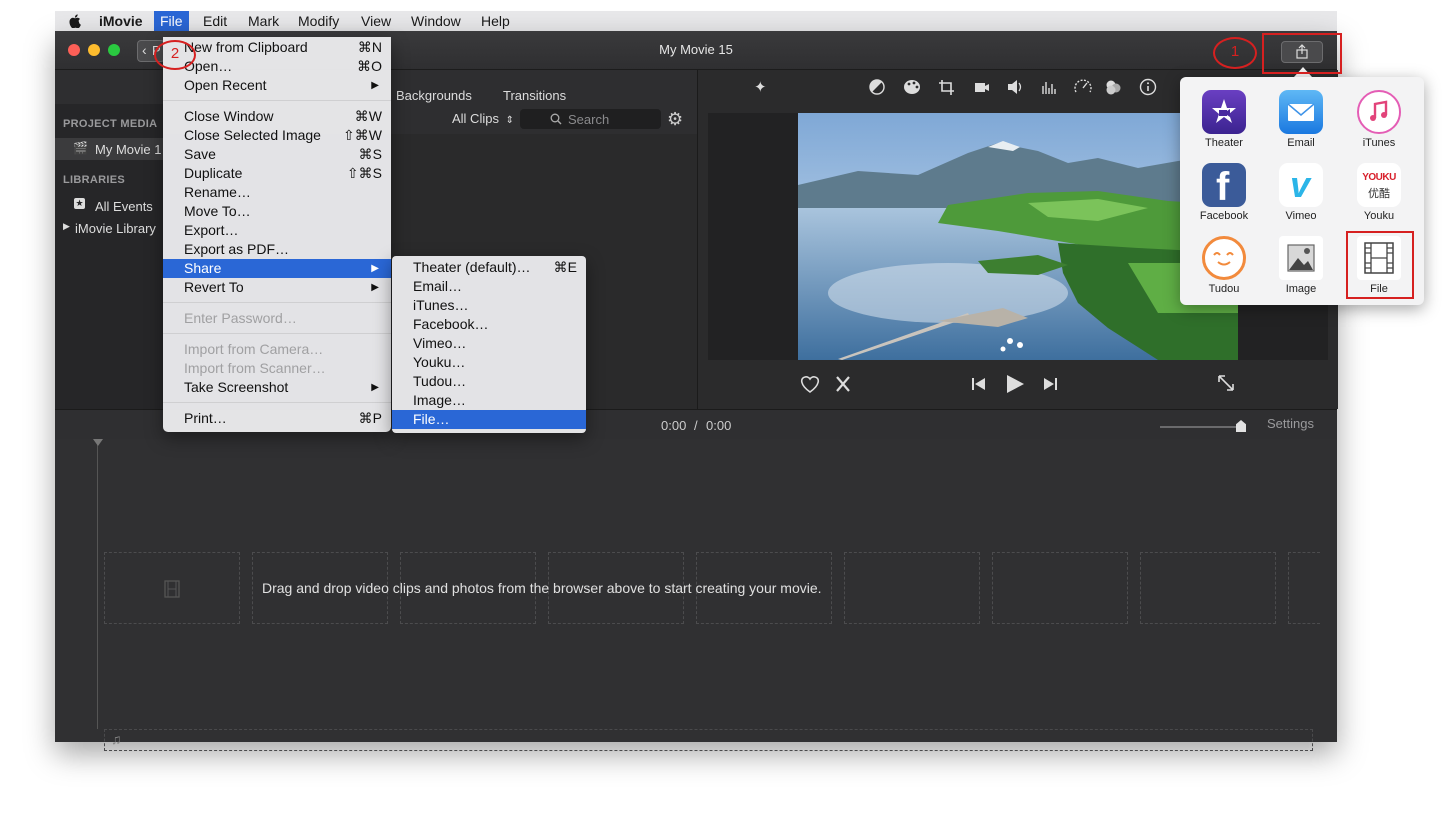 Image resolution: width=1454 pixels, height=822 pixels. I want to click on timeline-settings-button: Settings, so click(1290, 423).